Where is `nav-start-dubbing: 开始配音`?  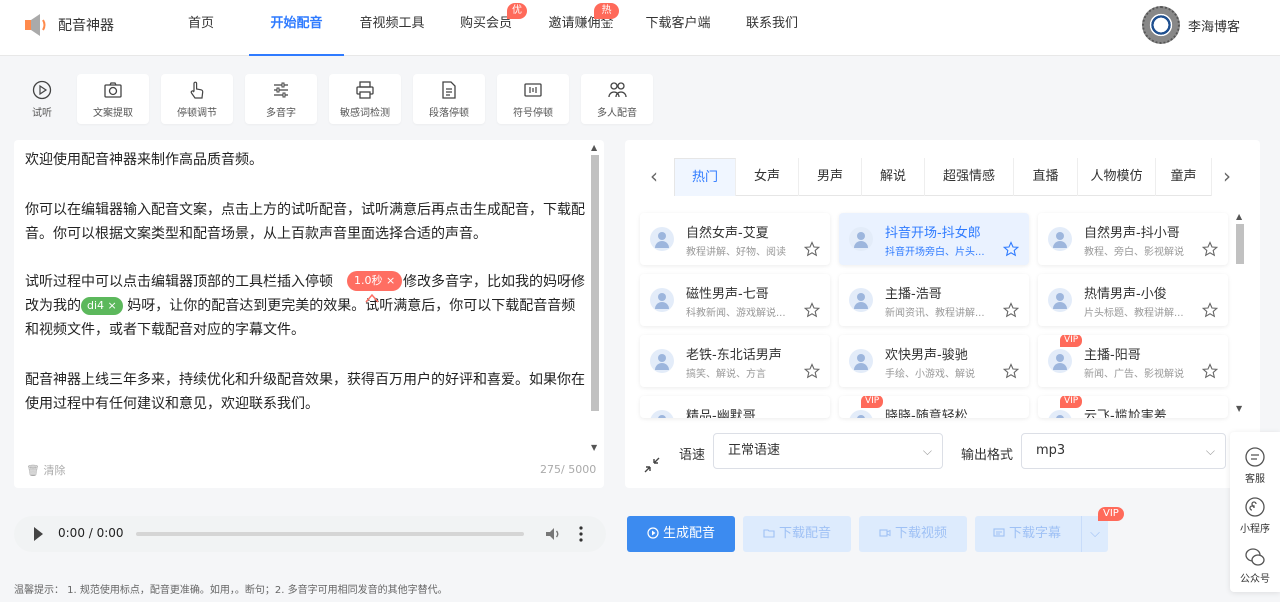
nav-start-dubbing: 开始配音 is located at coordinates (296, 28).